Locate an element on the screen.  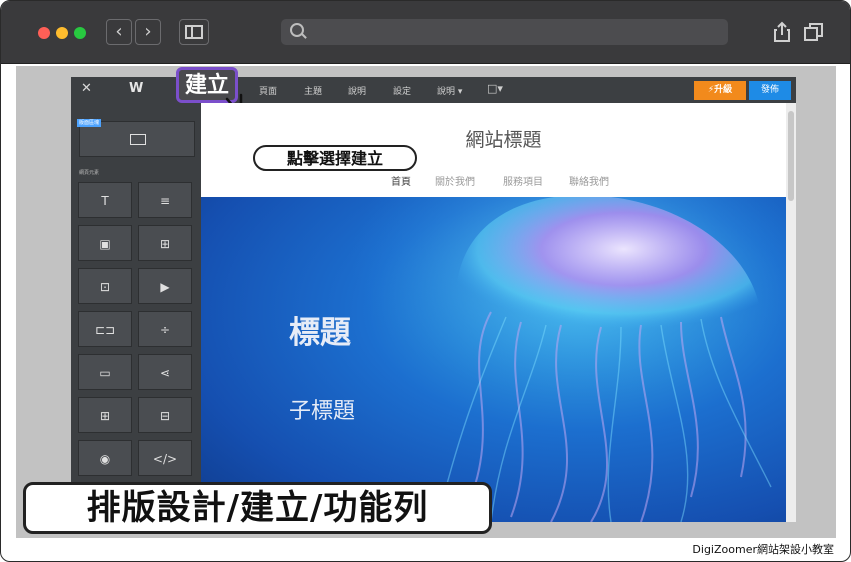
title-element-tile: T is located at coordinates (105, 200).